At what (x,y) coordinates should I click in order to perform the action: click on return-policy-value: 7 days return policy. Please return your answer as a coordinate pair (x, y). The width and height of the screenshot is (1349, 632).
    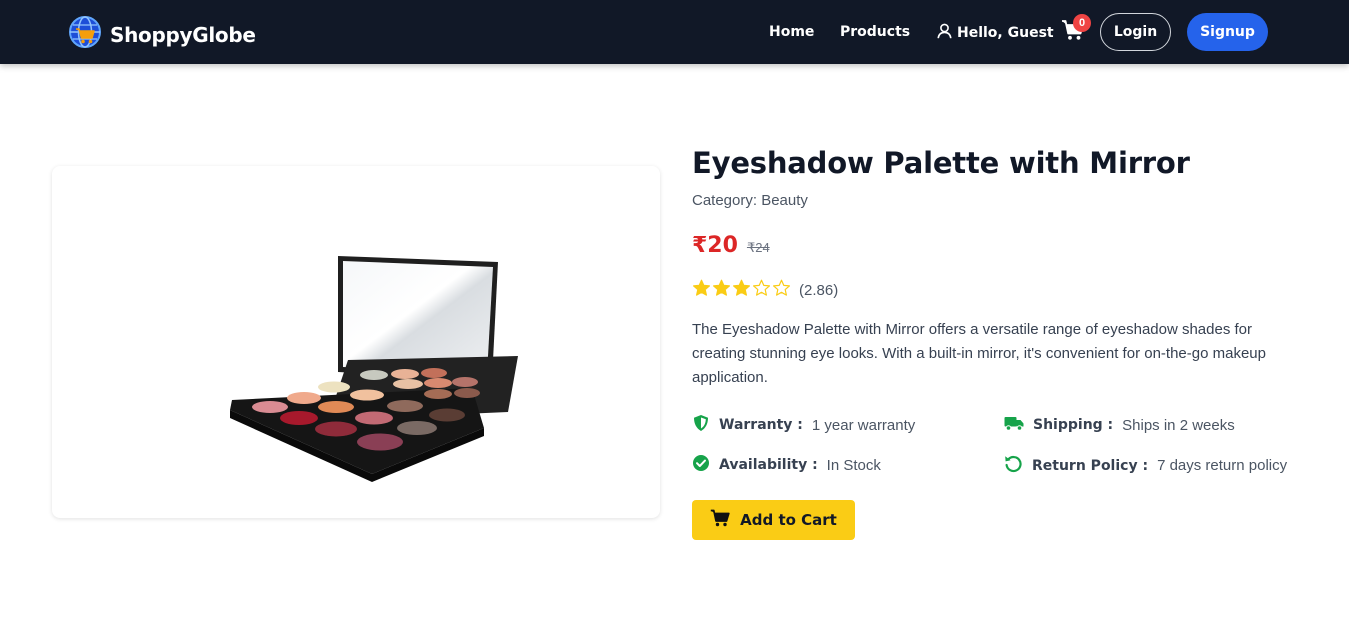
    Looking at the image, I should click on (1222, 465).